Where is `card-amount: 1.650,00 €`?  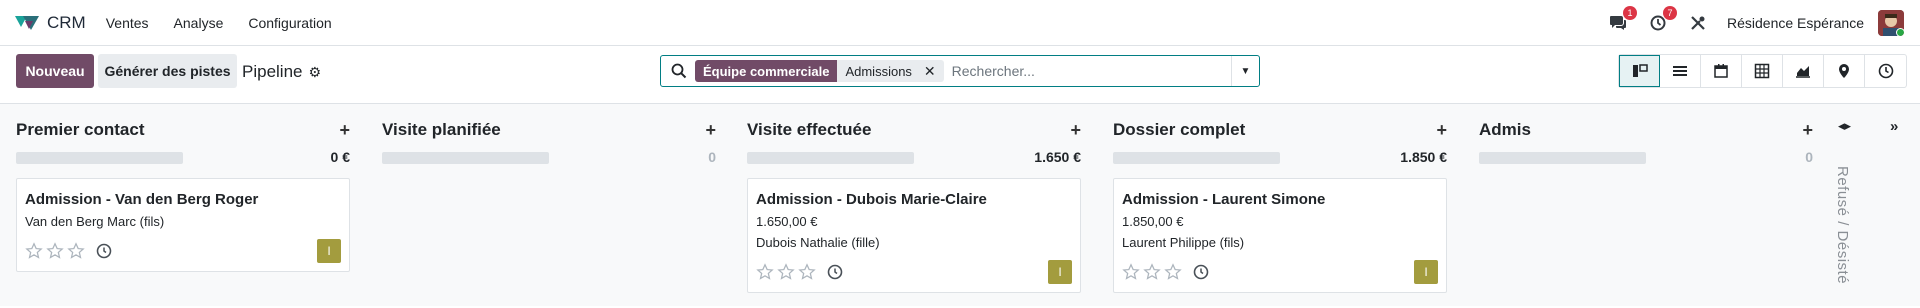
card-amount: 1.650,00 € is located at coordinates (787, 221).